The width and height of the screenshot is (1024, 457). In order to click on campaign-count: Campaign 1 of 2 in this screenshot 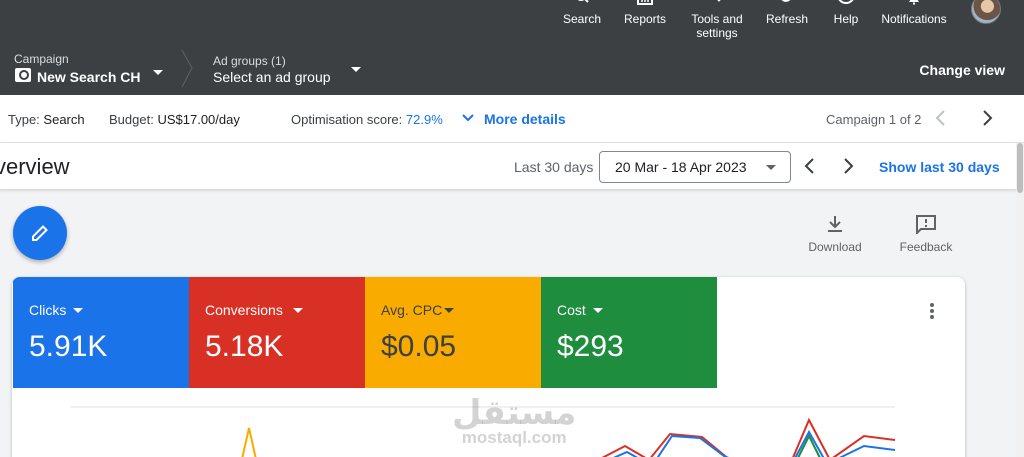, I will do `click(874, 119)`.